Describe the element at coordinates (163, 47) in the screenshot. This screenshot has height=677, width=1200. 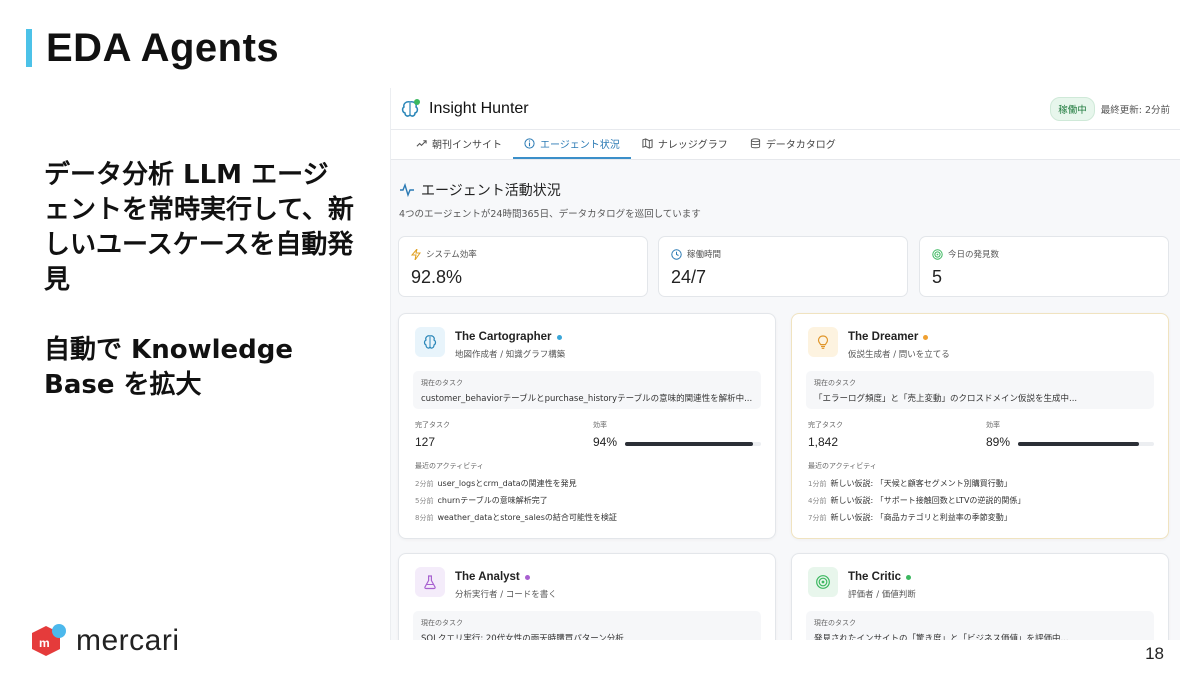
I see `slide-title-text: EDA Agents` at that location.